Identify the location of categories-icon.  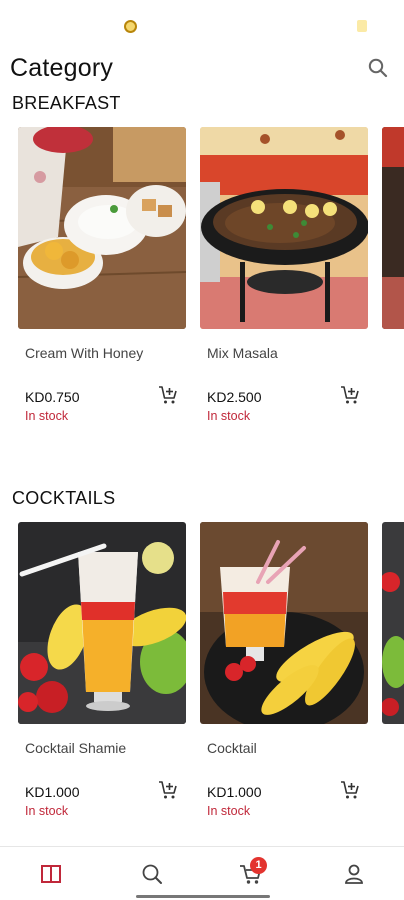
(51, 874).